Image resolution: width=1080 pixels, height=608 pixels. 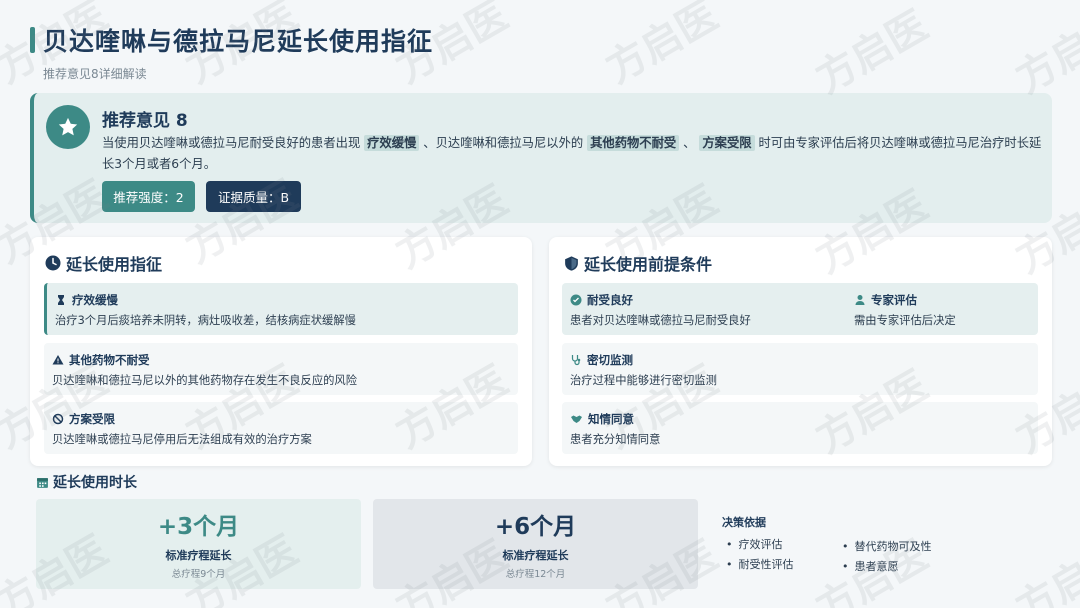 What do you see at coordinates (727, 143) in the screenshot?
I see `highlight-regimen-limited: 方案受限` at bounding box center [727, 143].